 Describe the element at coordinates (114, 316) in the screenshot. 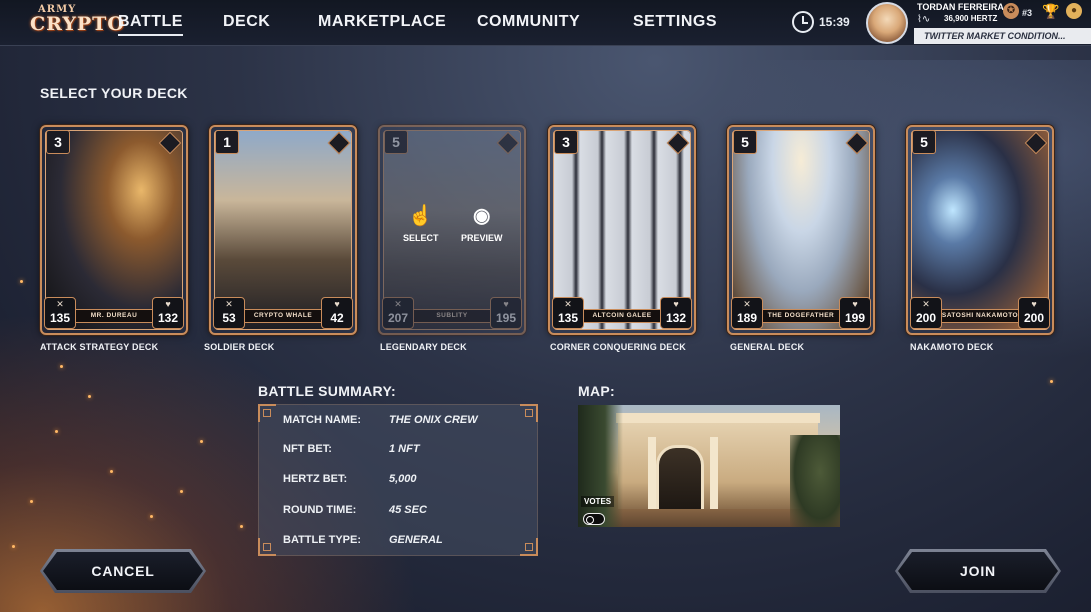

I see `card-name: MR. DUREAU` at that location.